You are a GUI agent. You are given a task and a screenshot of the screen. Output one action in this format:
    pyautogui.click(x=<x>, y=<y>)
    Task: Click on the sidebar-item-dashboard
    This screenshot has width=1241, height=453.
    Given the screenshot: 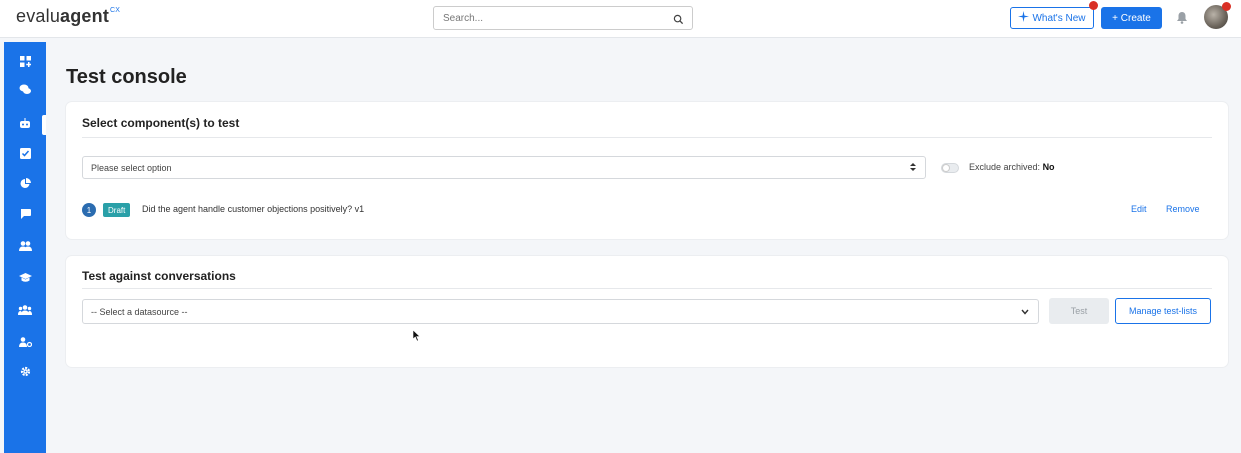 What is the action you would take?
    pyautogui.click(x=25, y=63)
    